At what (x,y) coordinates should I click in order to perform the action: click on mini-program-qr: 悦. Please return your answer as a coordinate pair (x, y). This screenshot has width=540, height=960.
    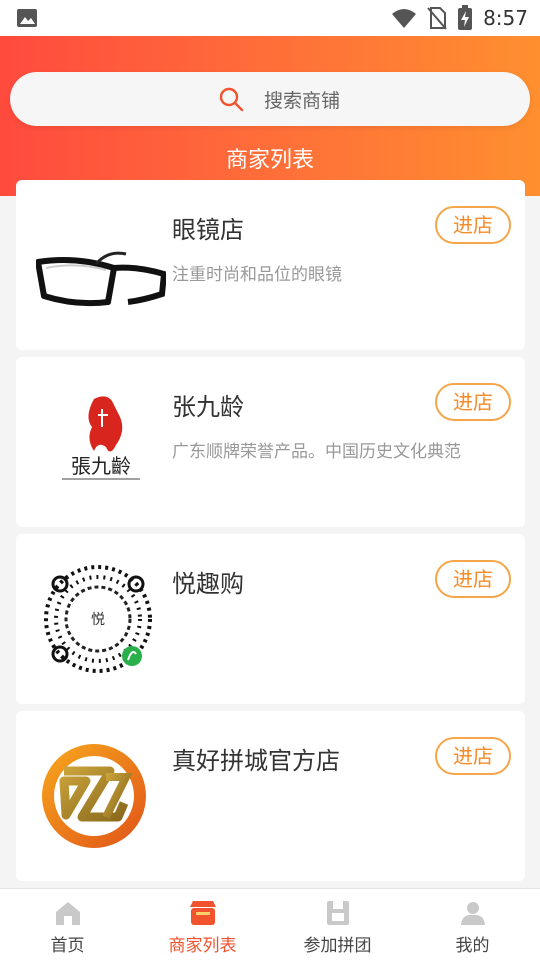
    Looking at the image, I should click on (98, 619).